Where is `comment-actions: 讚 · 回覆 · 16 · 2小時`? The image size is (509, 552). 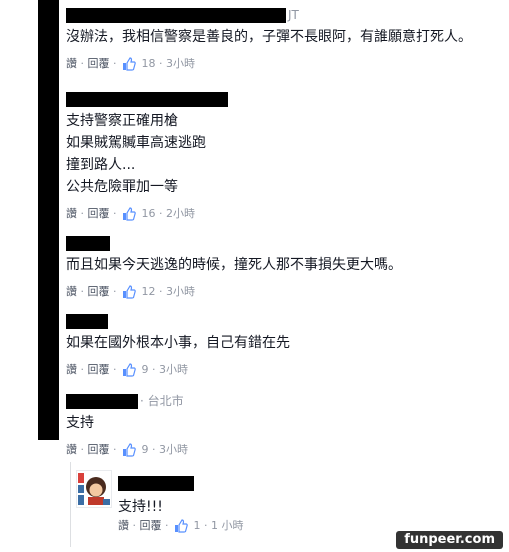
comment-actions: 讚 · 回覆 · 16 · 2小時 is located at coordinates (130, 214).